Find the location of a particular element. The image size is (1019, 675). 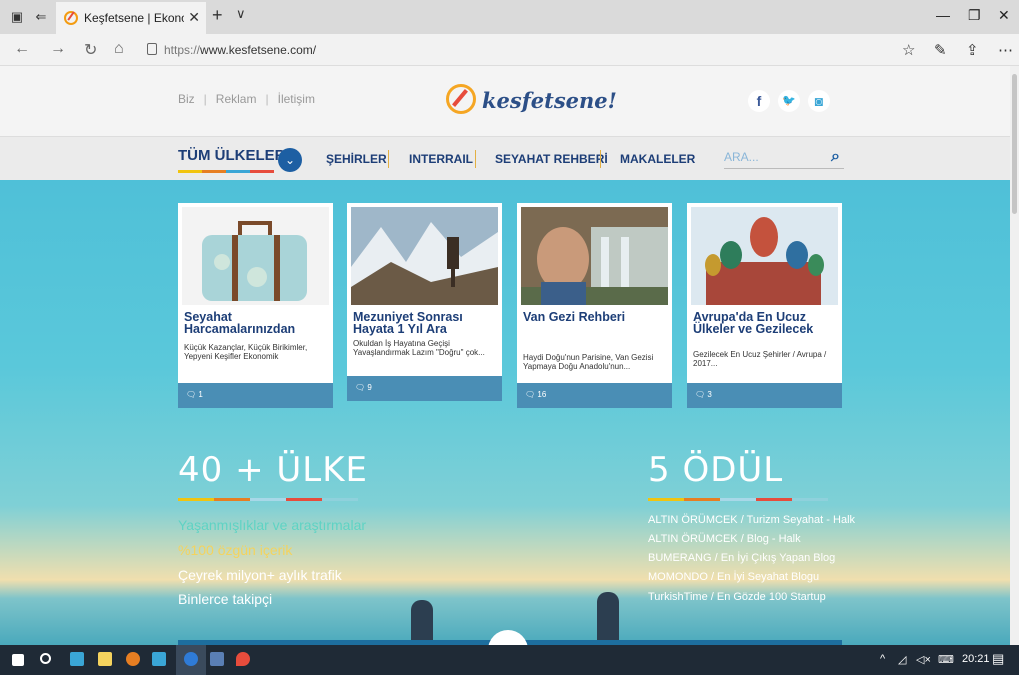

home-icon: ⌂ is located at coordinates (119, 49).